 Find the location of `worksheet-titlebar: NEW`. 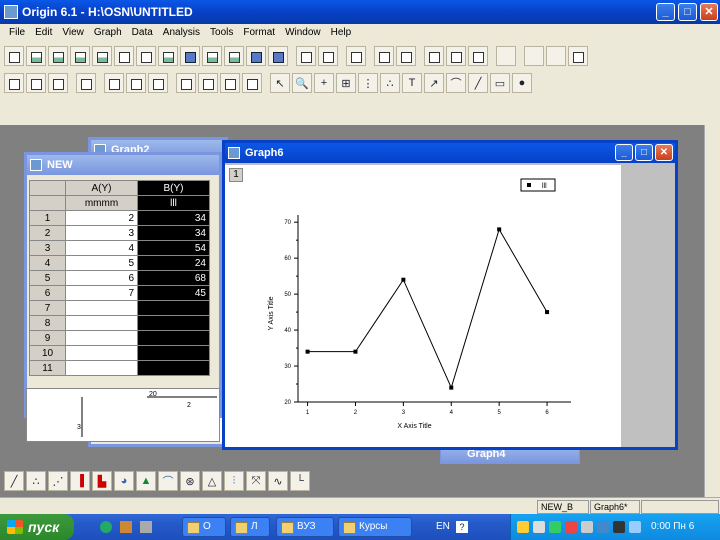

worksheet-titlebar: NEW is located at coordinates (123, 165).